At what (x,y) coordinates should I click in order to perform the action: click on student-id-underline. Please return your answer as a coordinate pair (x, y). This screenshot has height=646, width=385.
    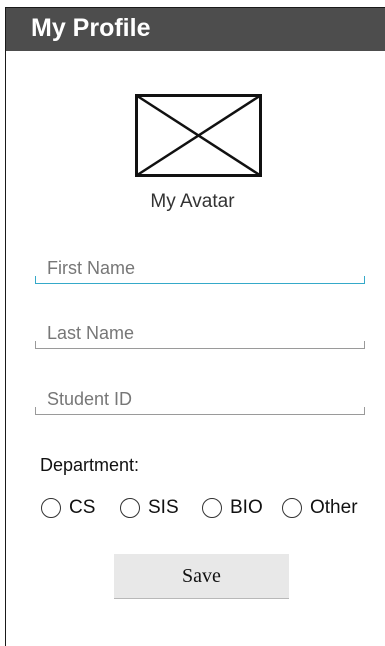
    Looking at the image, I should click on (200, 411).